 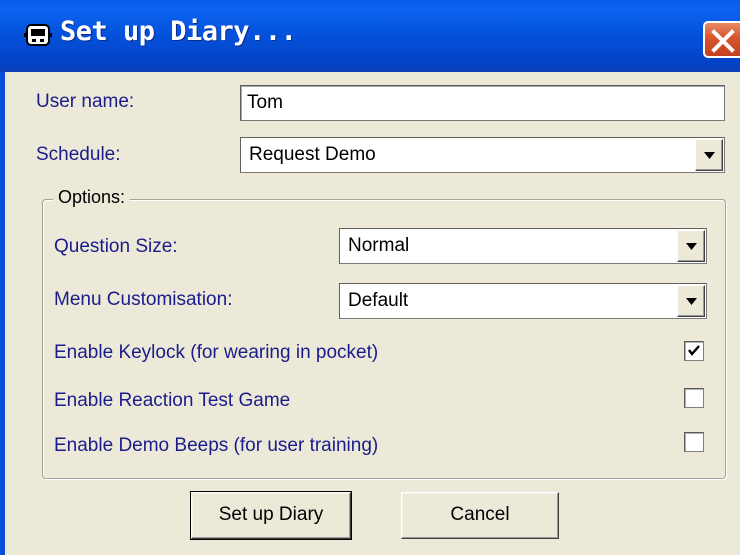 What do you see at coordinates (38, 35) in the screenshot?
I see `diary-device-icon` at bounding box center [38, 35].